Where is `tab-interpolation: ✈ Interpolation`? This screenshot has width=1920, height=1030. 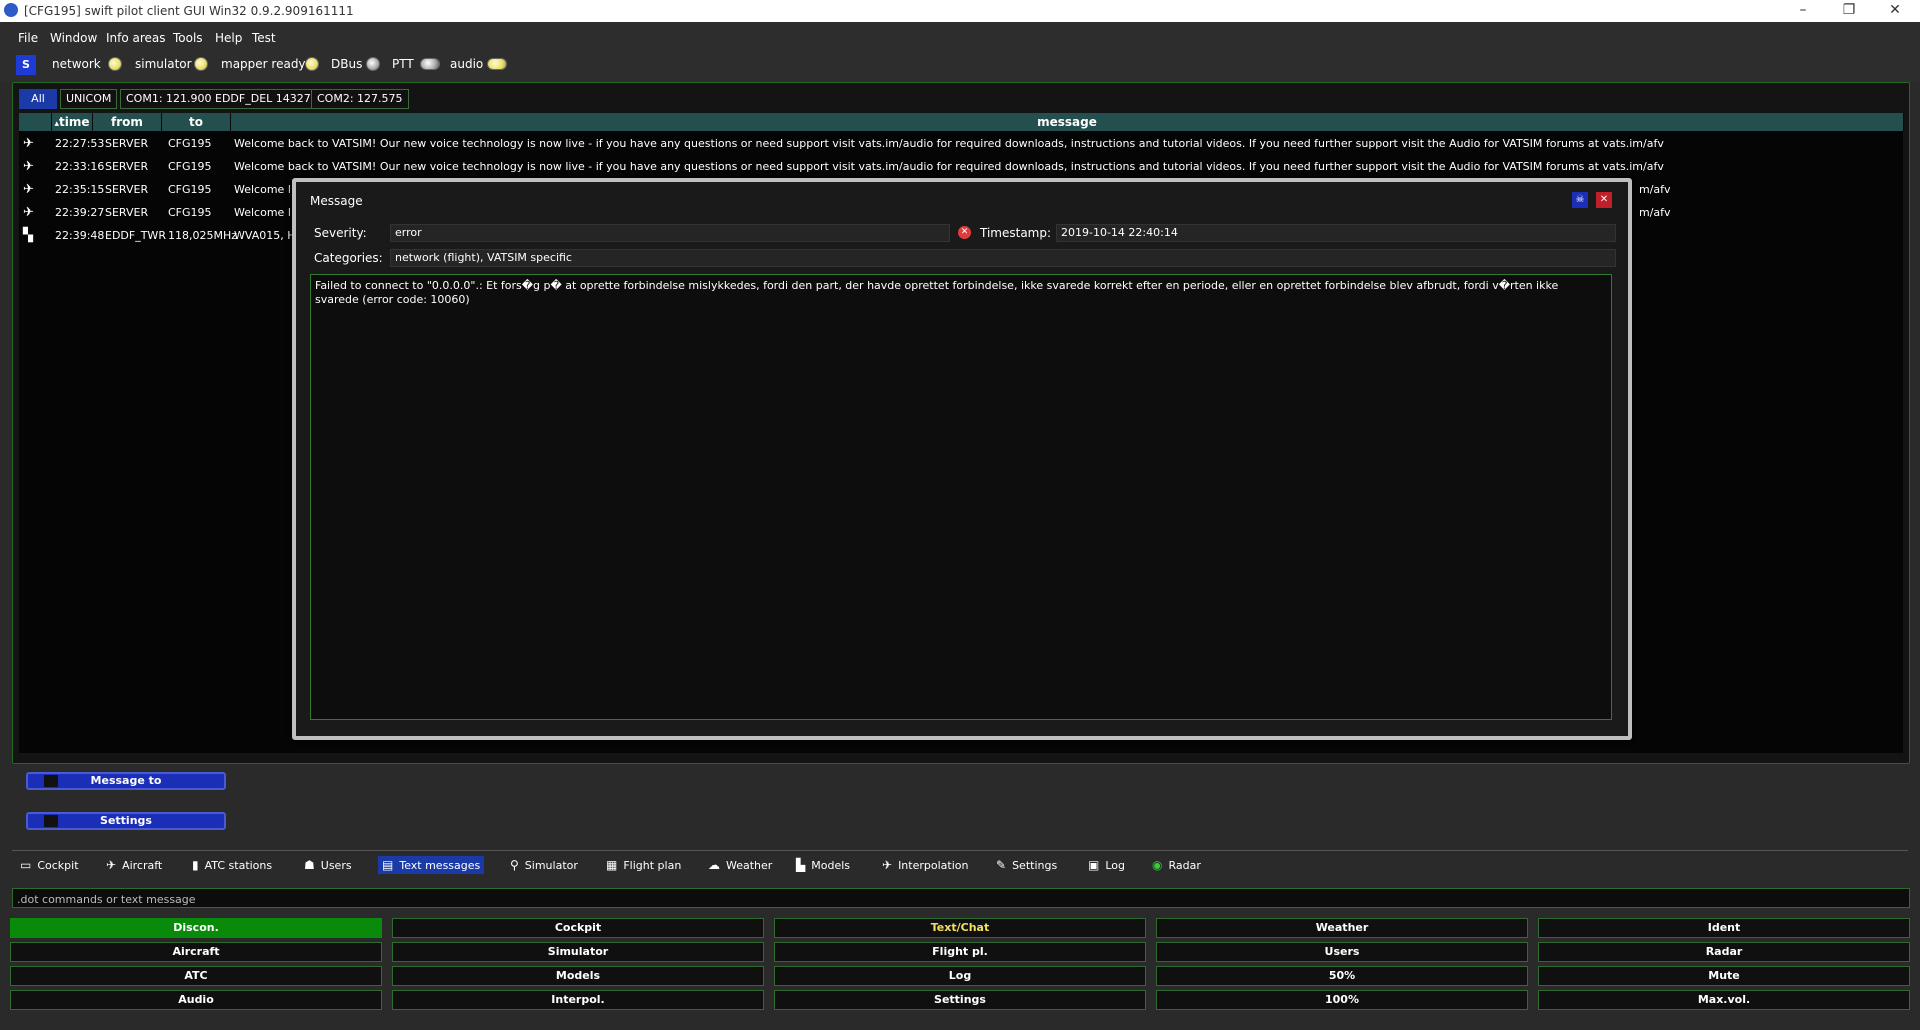
tab-interpolation: ✈ Interpolation is located at coordinates (925, 865).